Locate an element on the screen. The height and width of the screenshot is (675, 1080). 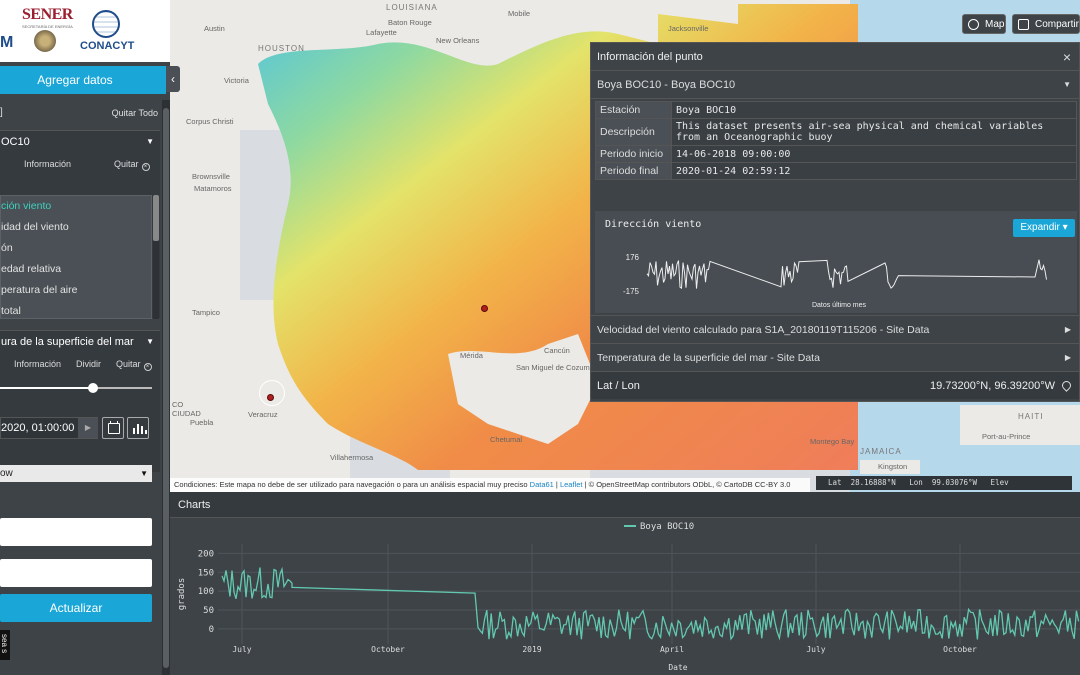
table-row: Estación Boya BOC10 is located at coordinates (836, 110).